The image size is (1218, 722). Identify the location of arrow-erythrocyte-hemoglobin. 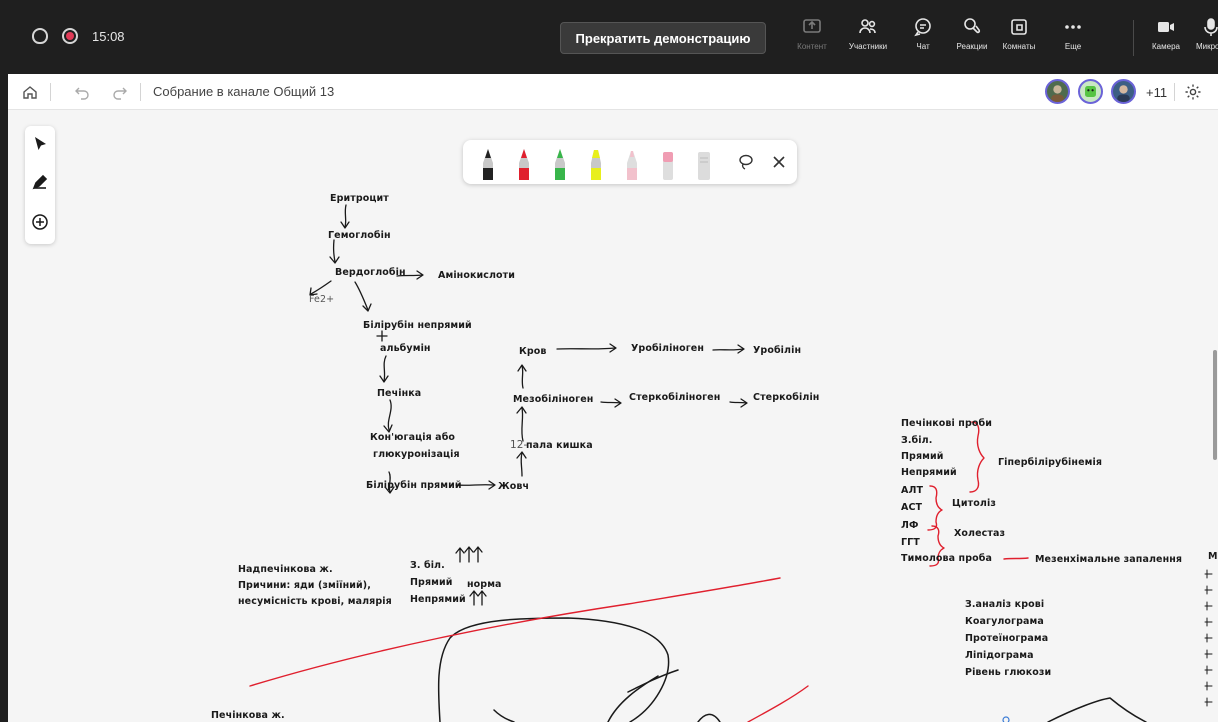
(345, 216).